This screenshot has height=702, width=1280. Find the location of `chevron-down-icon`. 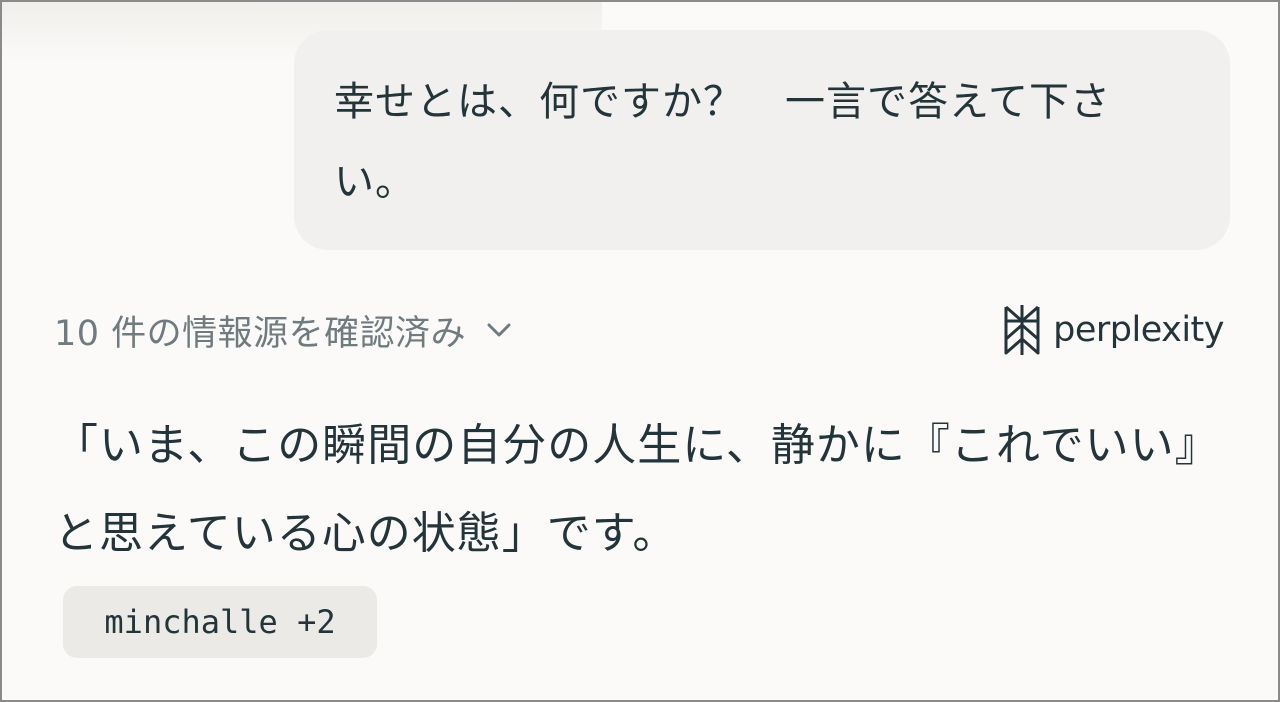

chevron-down-icon is located at coordinates (499, 330).